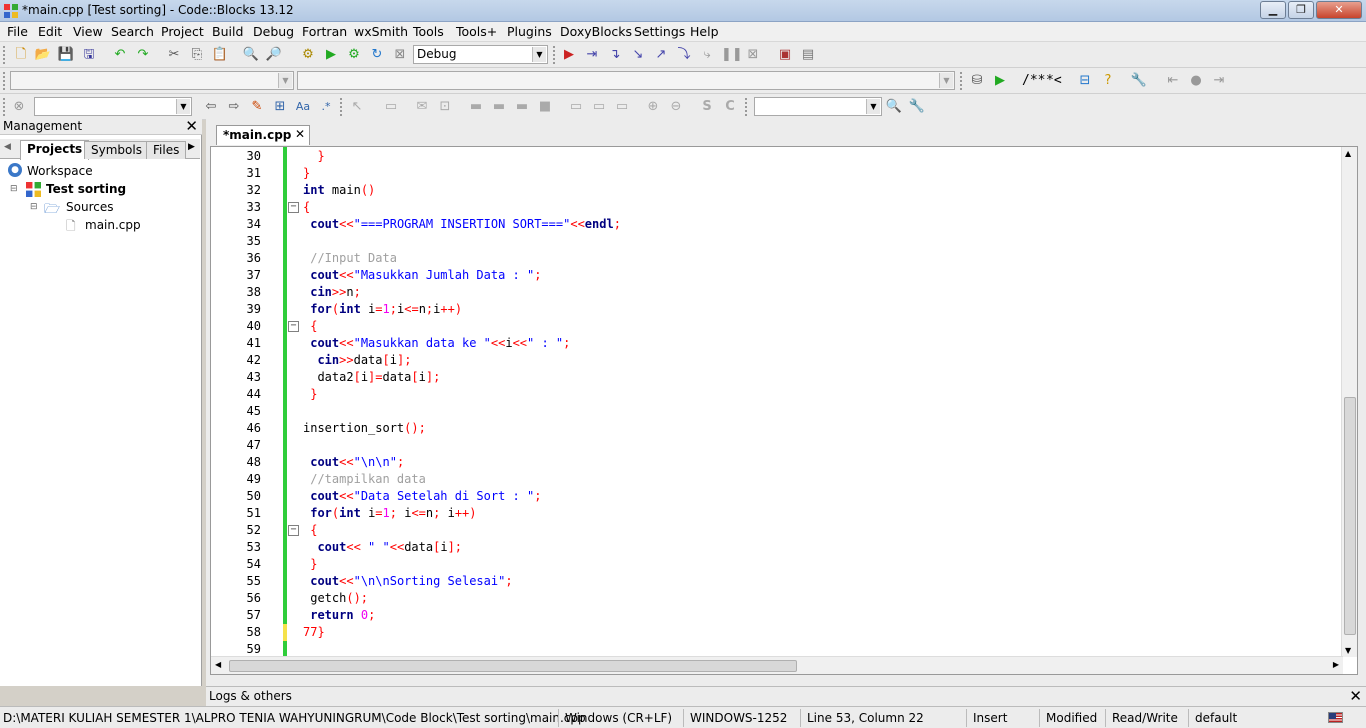  I want to click on code-line: 46 insertion_sort();, so click(776, 428).